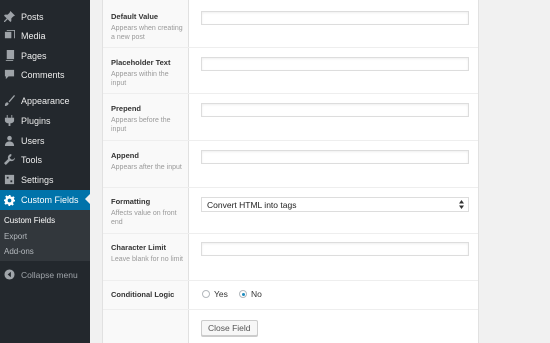  Describe the element at coordinates (9, 36) in the screenshot. I see `media-icon` at that location.